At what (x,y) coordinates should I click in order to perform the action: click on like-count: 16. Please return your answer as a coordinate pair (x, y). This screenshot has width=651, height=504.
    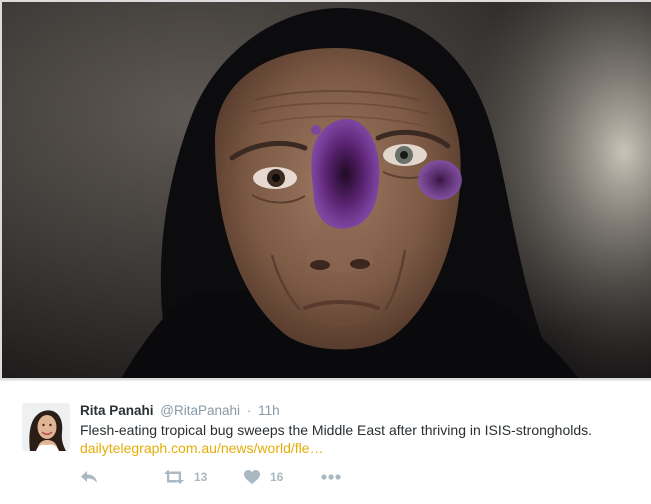
    Looking at the image, I should click on (277, 477).